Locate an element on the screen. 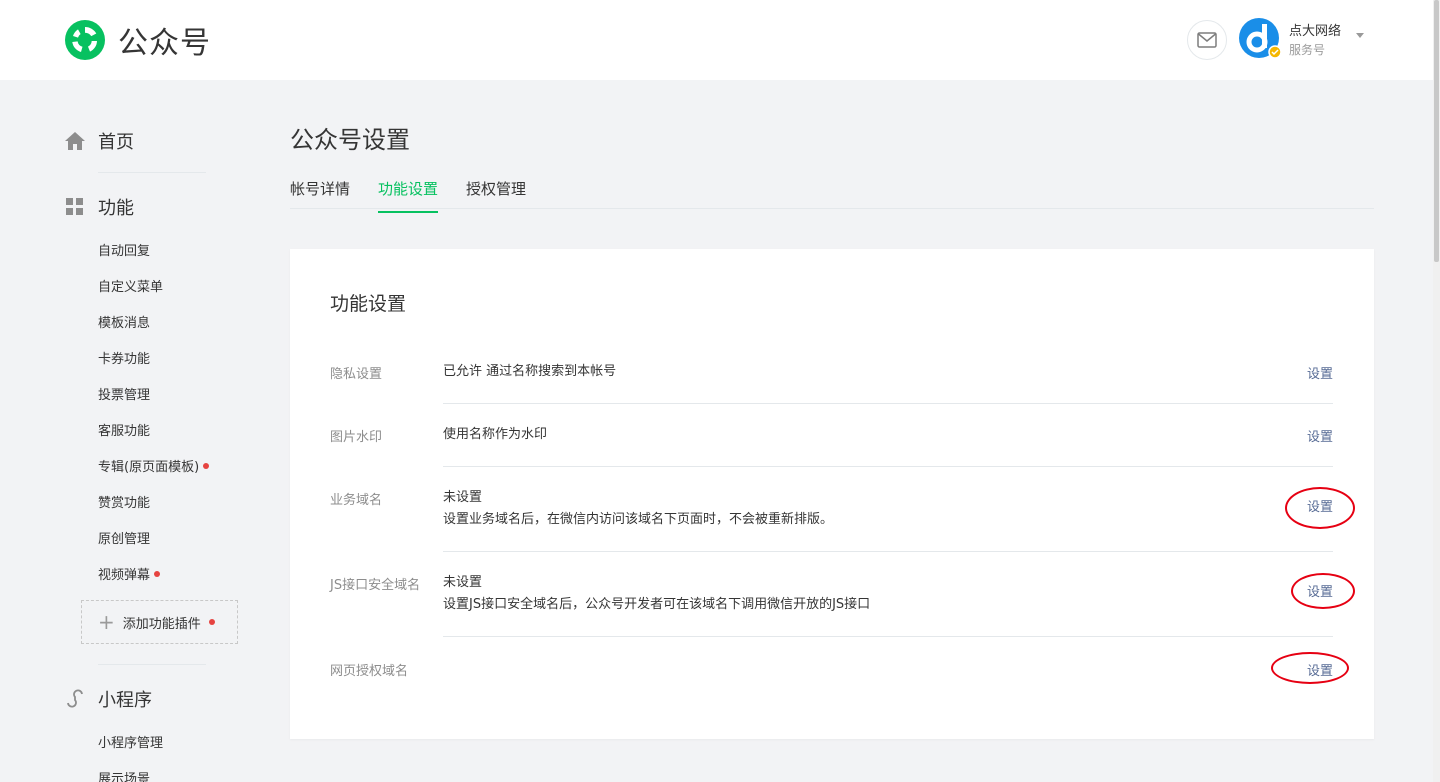 This screenshot has height=782, width=1440. page-scrollbar is located at coordinates (1436, 391).